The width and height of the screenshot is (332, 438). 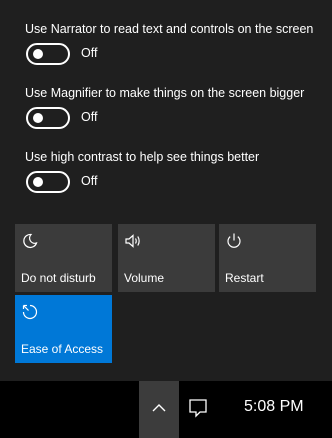 What do you see at coordinates (166, 258) in the screenshot?
I see `volume-tile: Volume` at bounding box center [166, 258].